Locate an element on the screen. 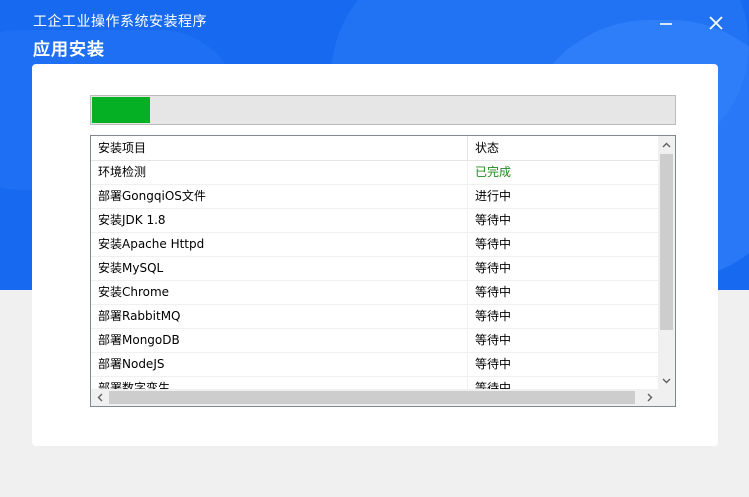 The image size is (749, 497). close-icon is located at coordinates (716, 23).